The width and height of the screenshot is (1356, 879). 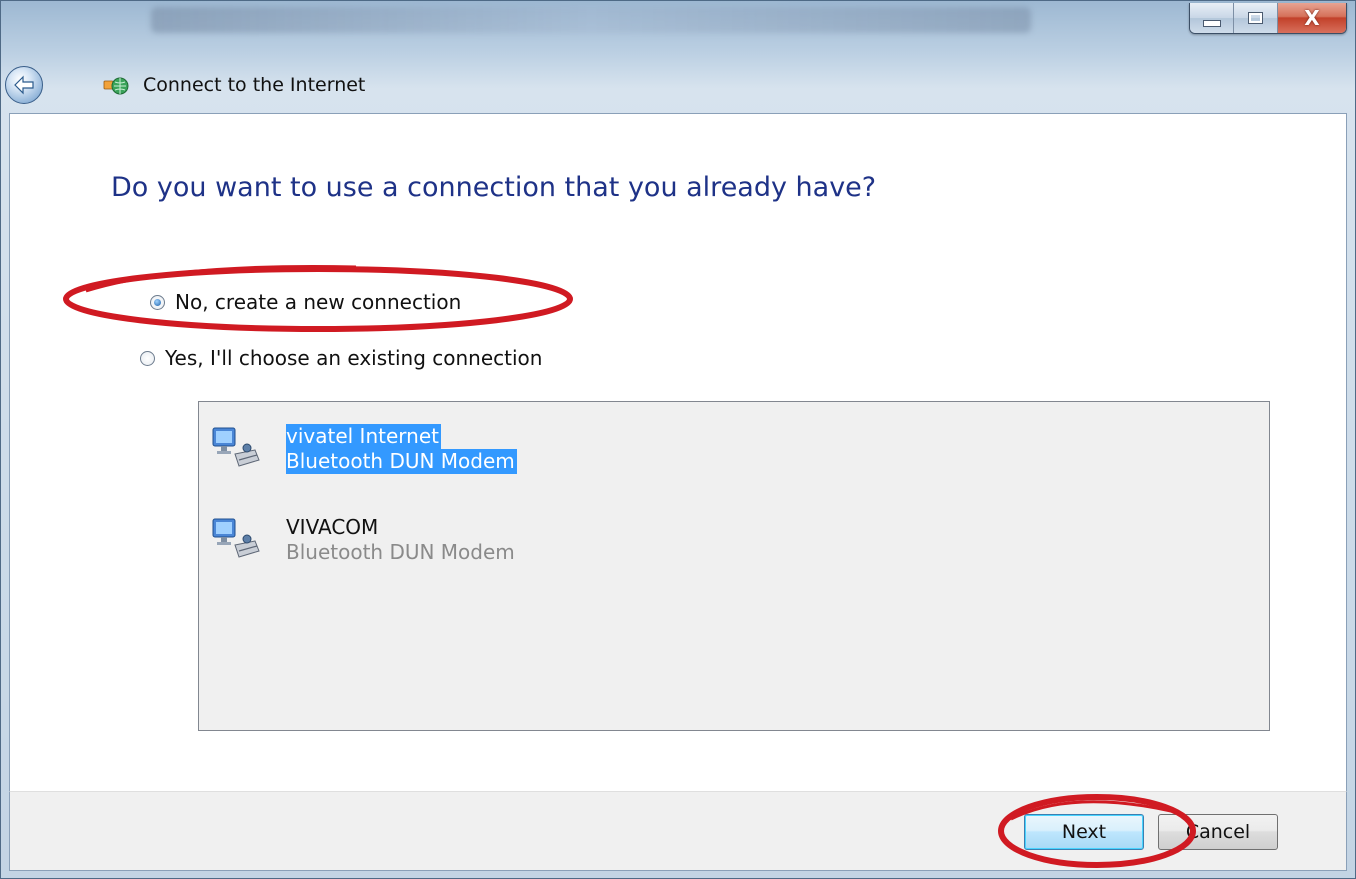 What do you see at coordinates (363, 436) in the screenshot?
I see `connection-name: vivatel Internet` at bounding box center [363, 436].